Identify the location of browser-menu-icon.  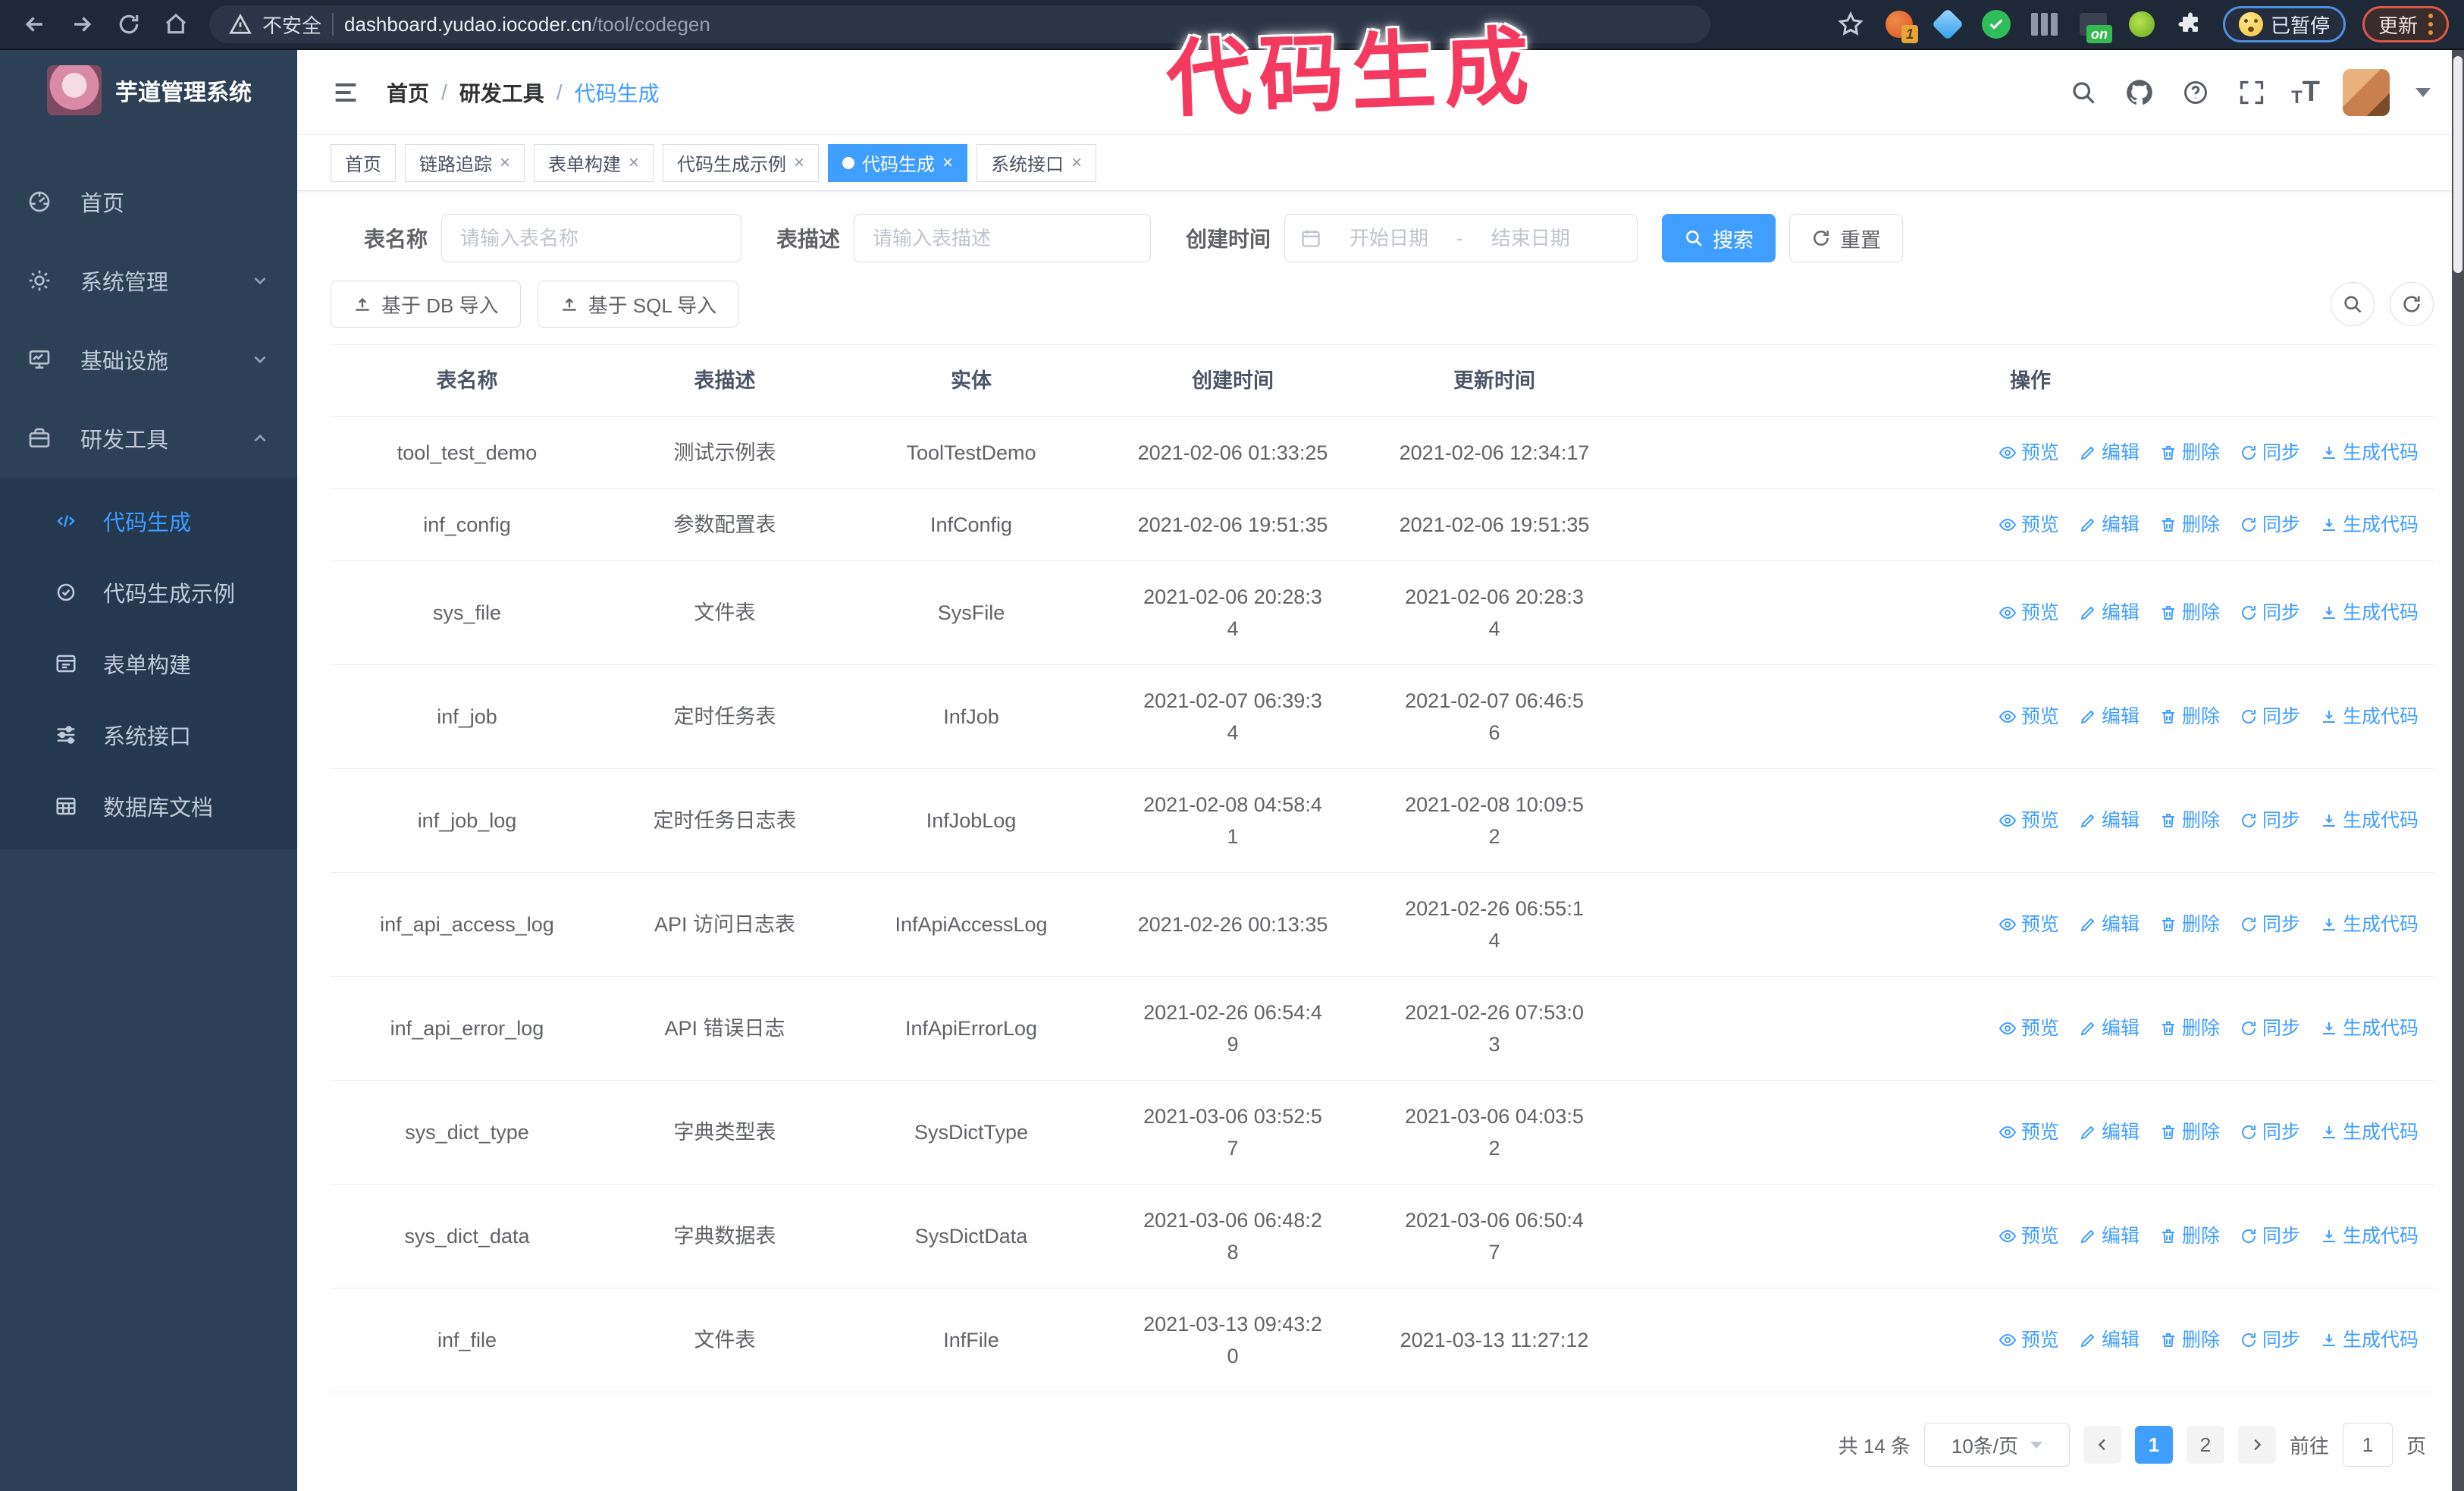
(2431, 24).